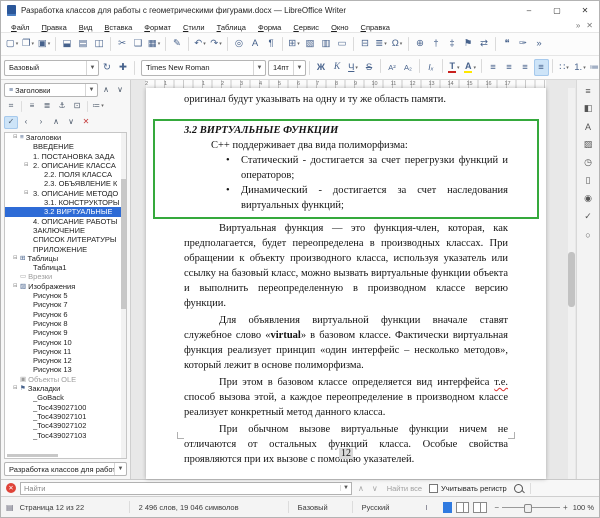  What do you see at coordinates (588, 90) in the screenshot?
I see `sidebar-settings-icon: ≡` at bounding box center [588, 90].